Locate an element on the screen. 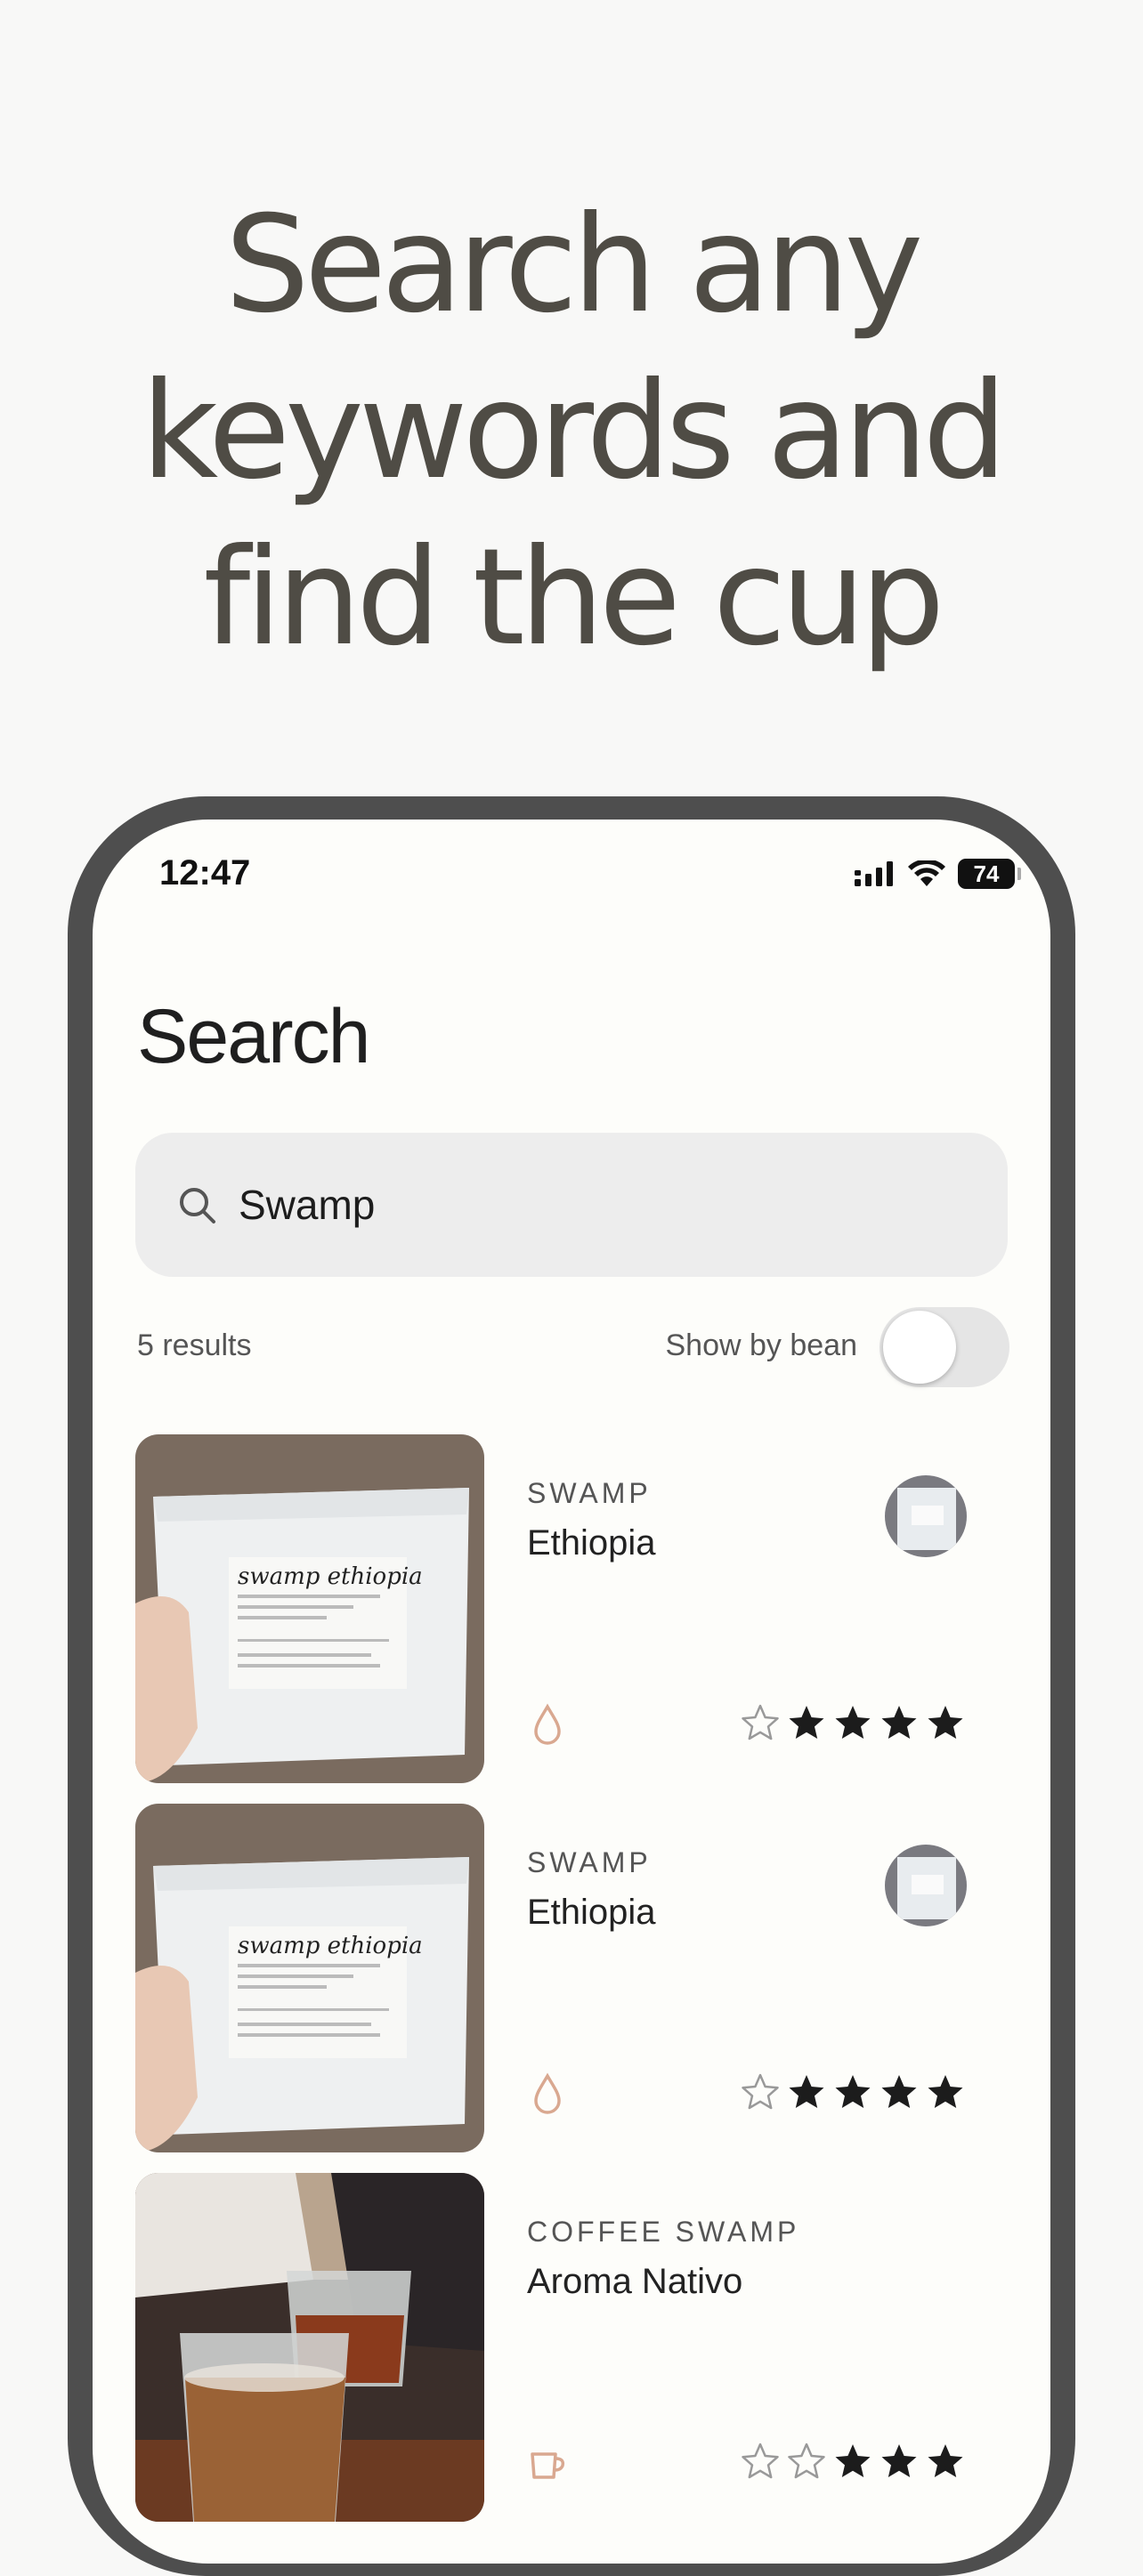  cup-icon is located at coordinates (548, 2465).